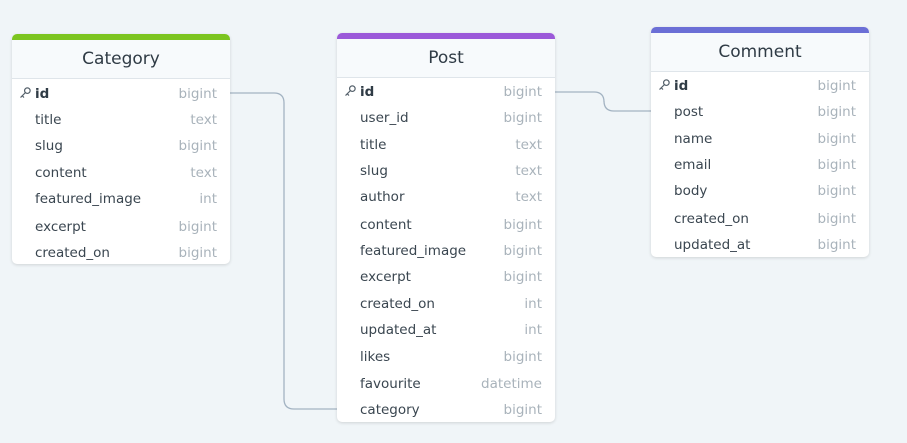  Describe the element at coordinates (603, 101) in the screenshot. I see `relation-post-comment` at that location.